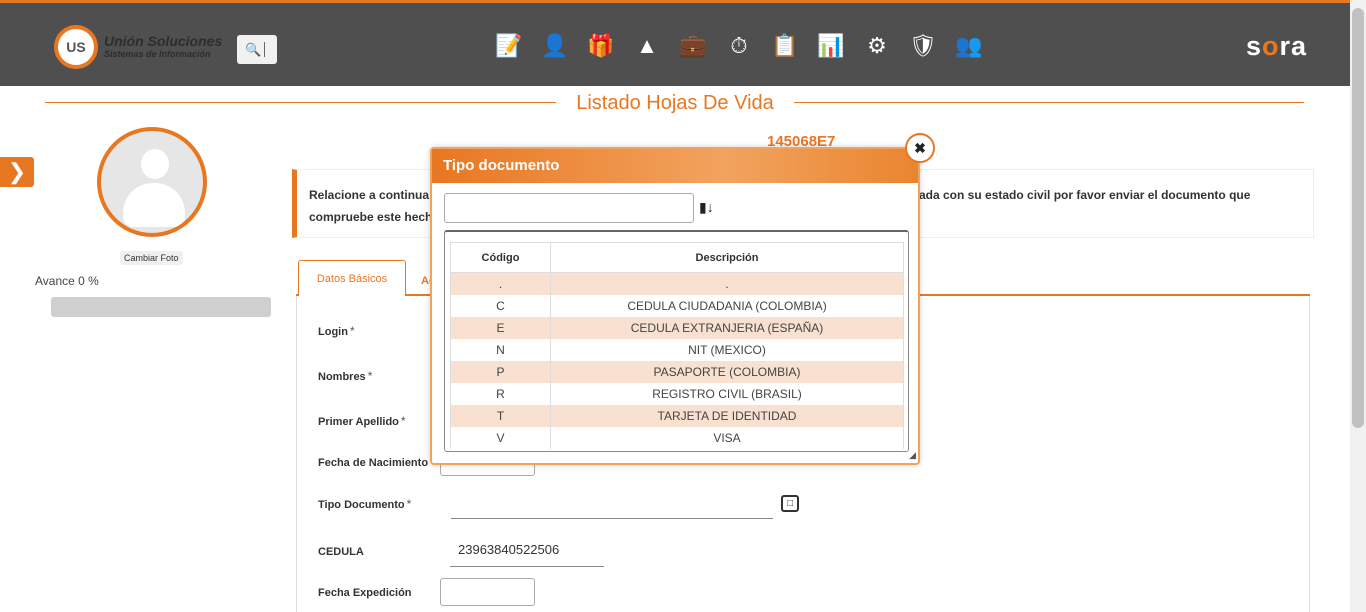 The width and height of the screenshot is (1366, 612). What do you see at coordinates (1277, 46) in the screenshot?
I see `sara-brand-logo: sora` at bounding box center [1277, 46].